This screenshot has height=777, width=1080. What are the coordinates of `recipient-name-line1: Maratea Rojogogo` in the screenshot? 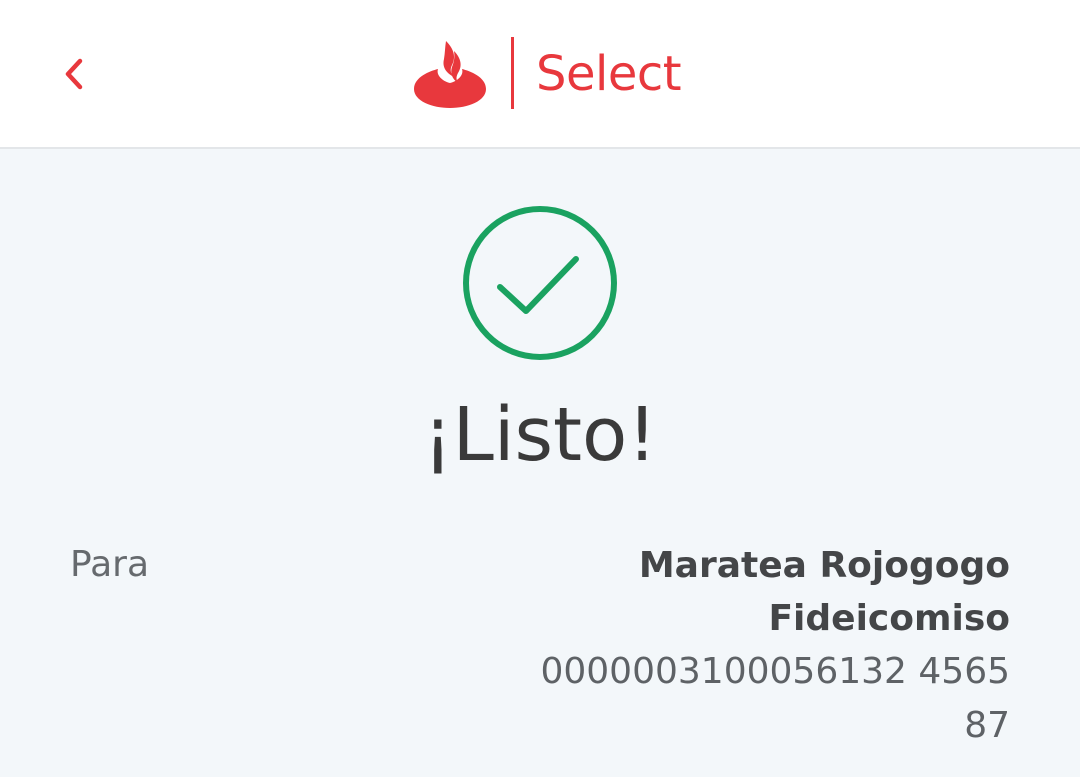 It's located at (824, 565).